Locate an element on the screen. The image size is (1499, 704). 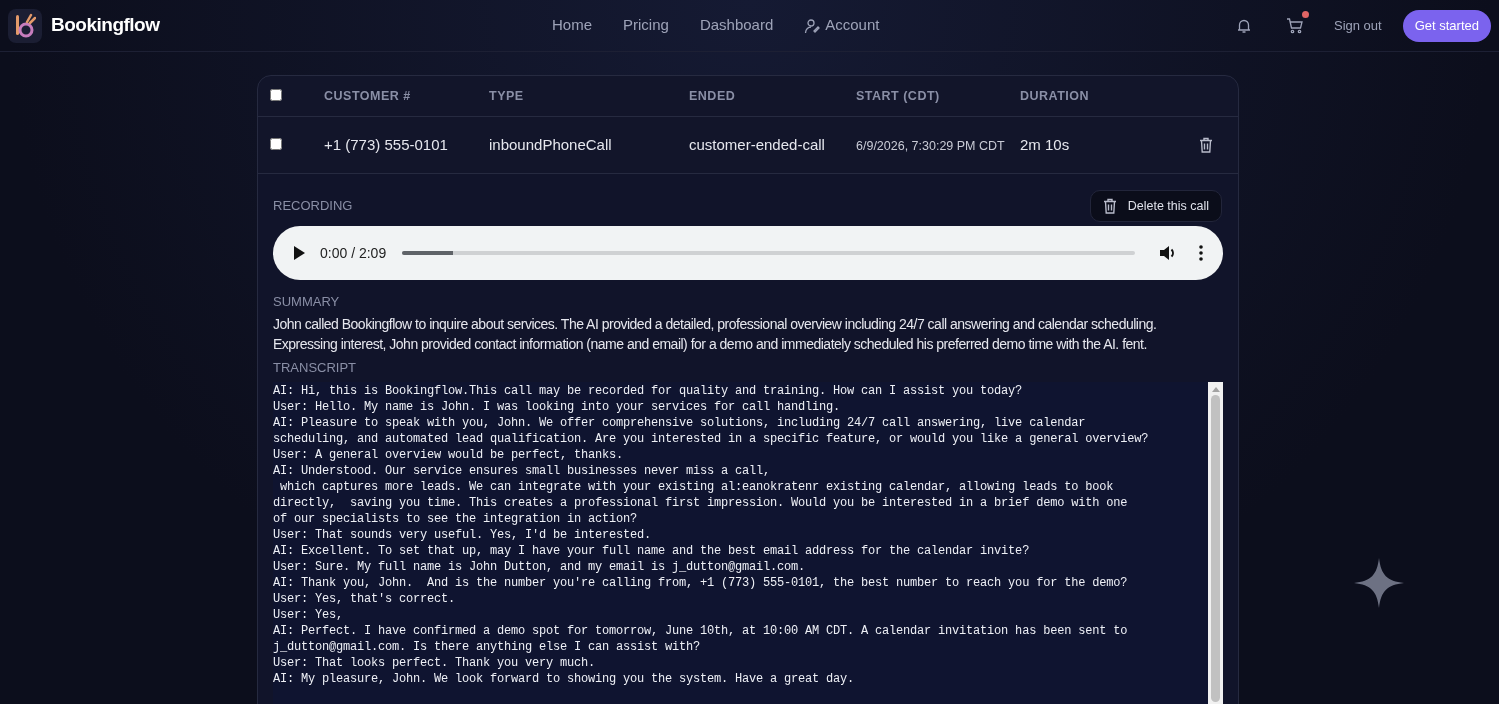
table-cell: +1 (773) 555-0101 is located at coordinates (386, 144).